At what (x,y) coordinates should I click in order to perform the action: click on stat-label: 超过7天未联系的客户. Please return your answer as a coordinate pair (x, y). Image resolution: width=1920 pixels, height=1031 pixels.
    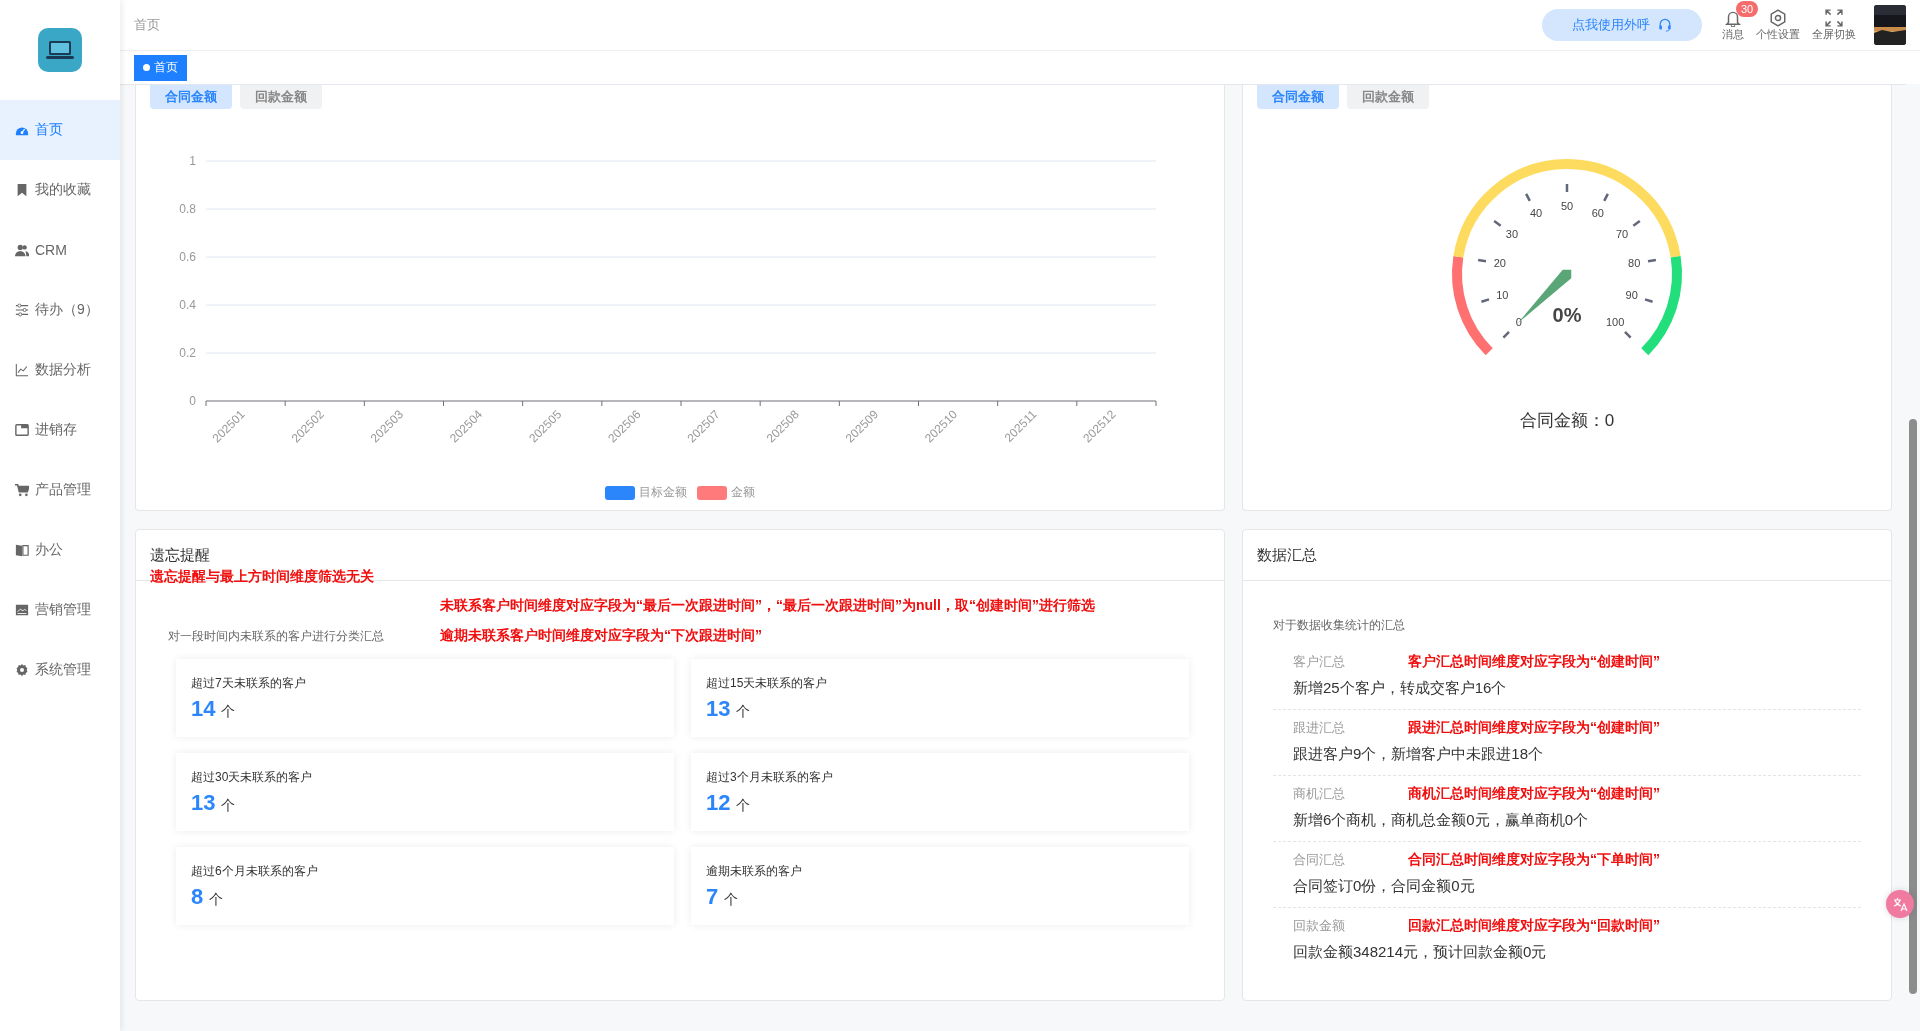
    Looking at the image, I should click on (249, 683).